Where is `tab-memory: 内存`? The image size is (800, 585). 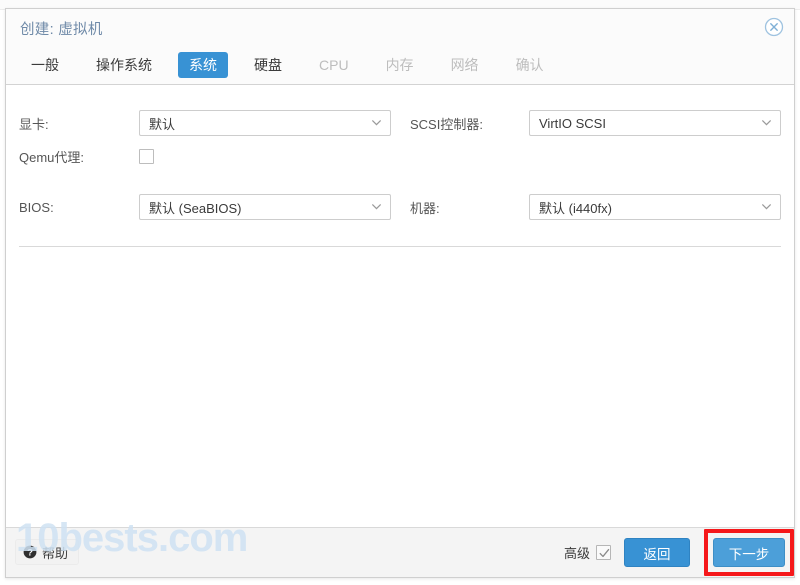
tab-memory: 内存 is located at coordinates (399, 65).